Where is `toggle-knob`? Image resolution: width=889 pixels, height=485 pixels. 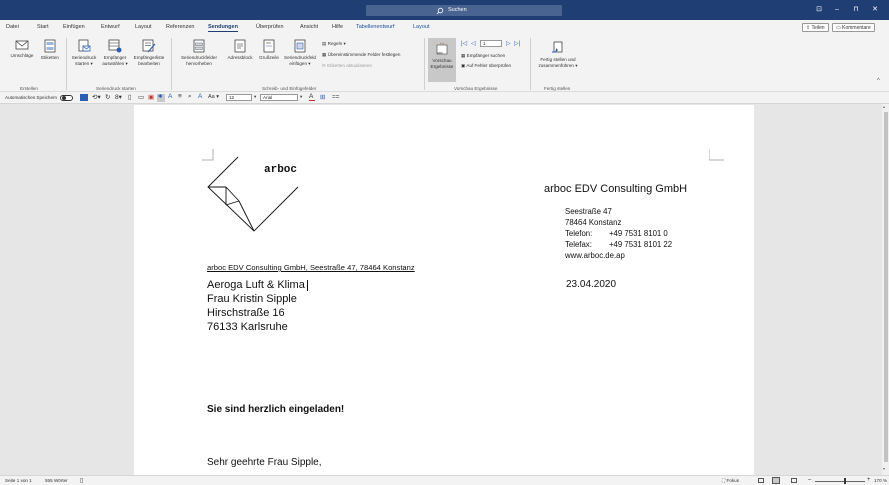 toggle-knob is located at coordinates (64, 98).